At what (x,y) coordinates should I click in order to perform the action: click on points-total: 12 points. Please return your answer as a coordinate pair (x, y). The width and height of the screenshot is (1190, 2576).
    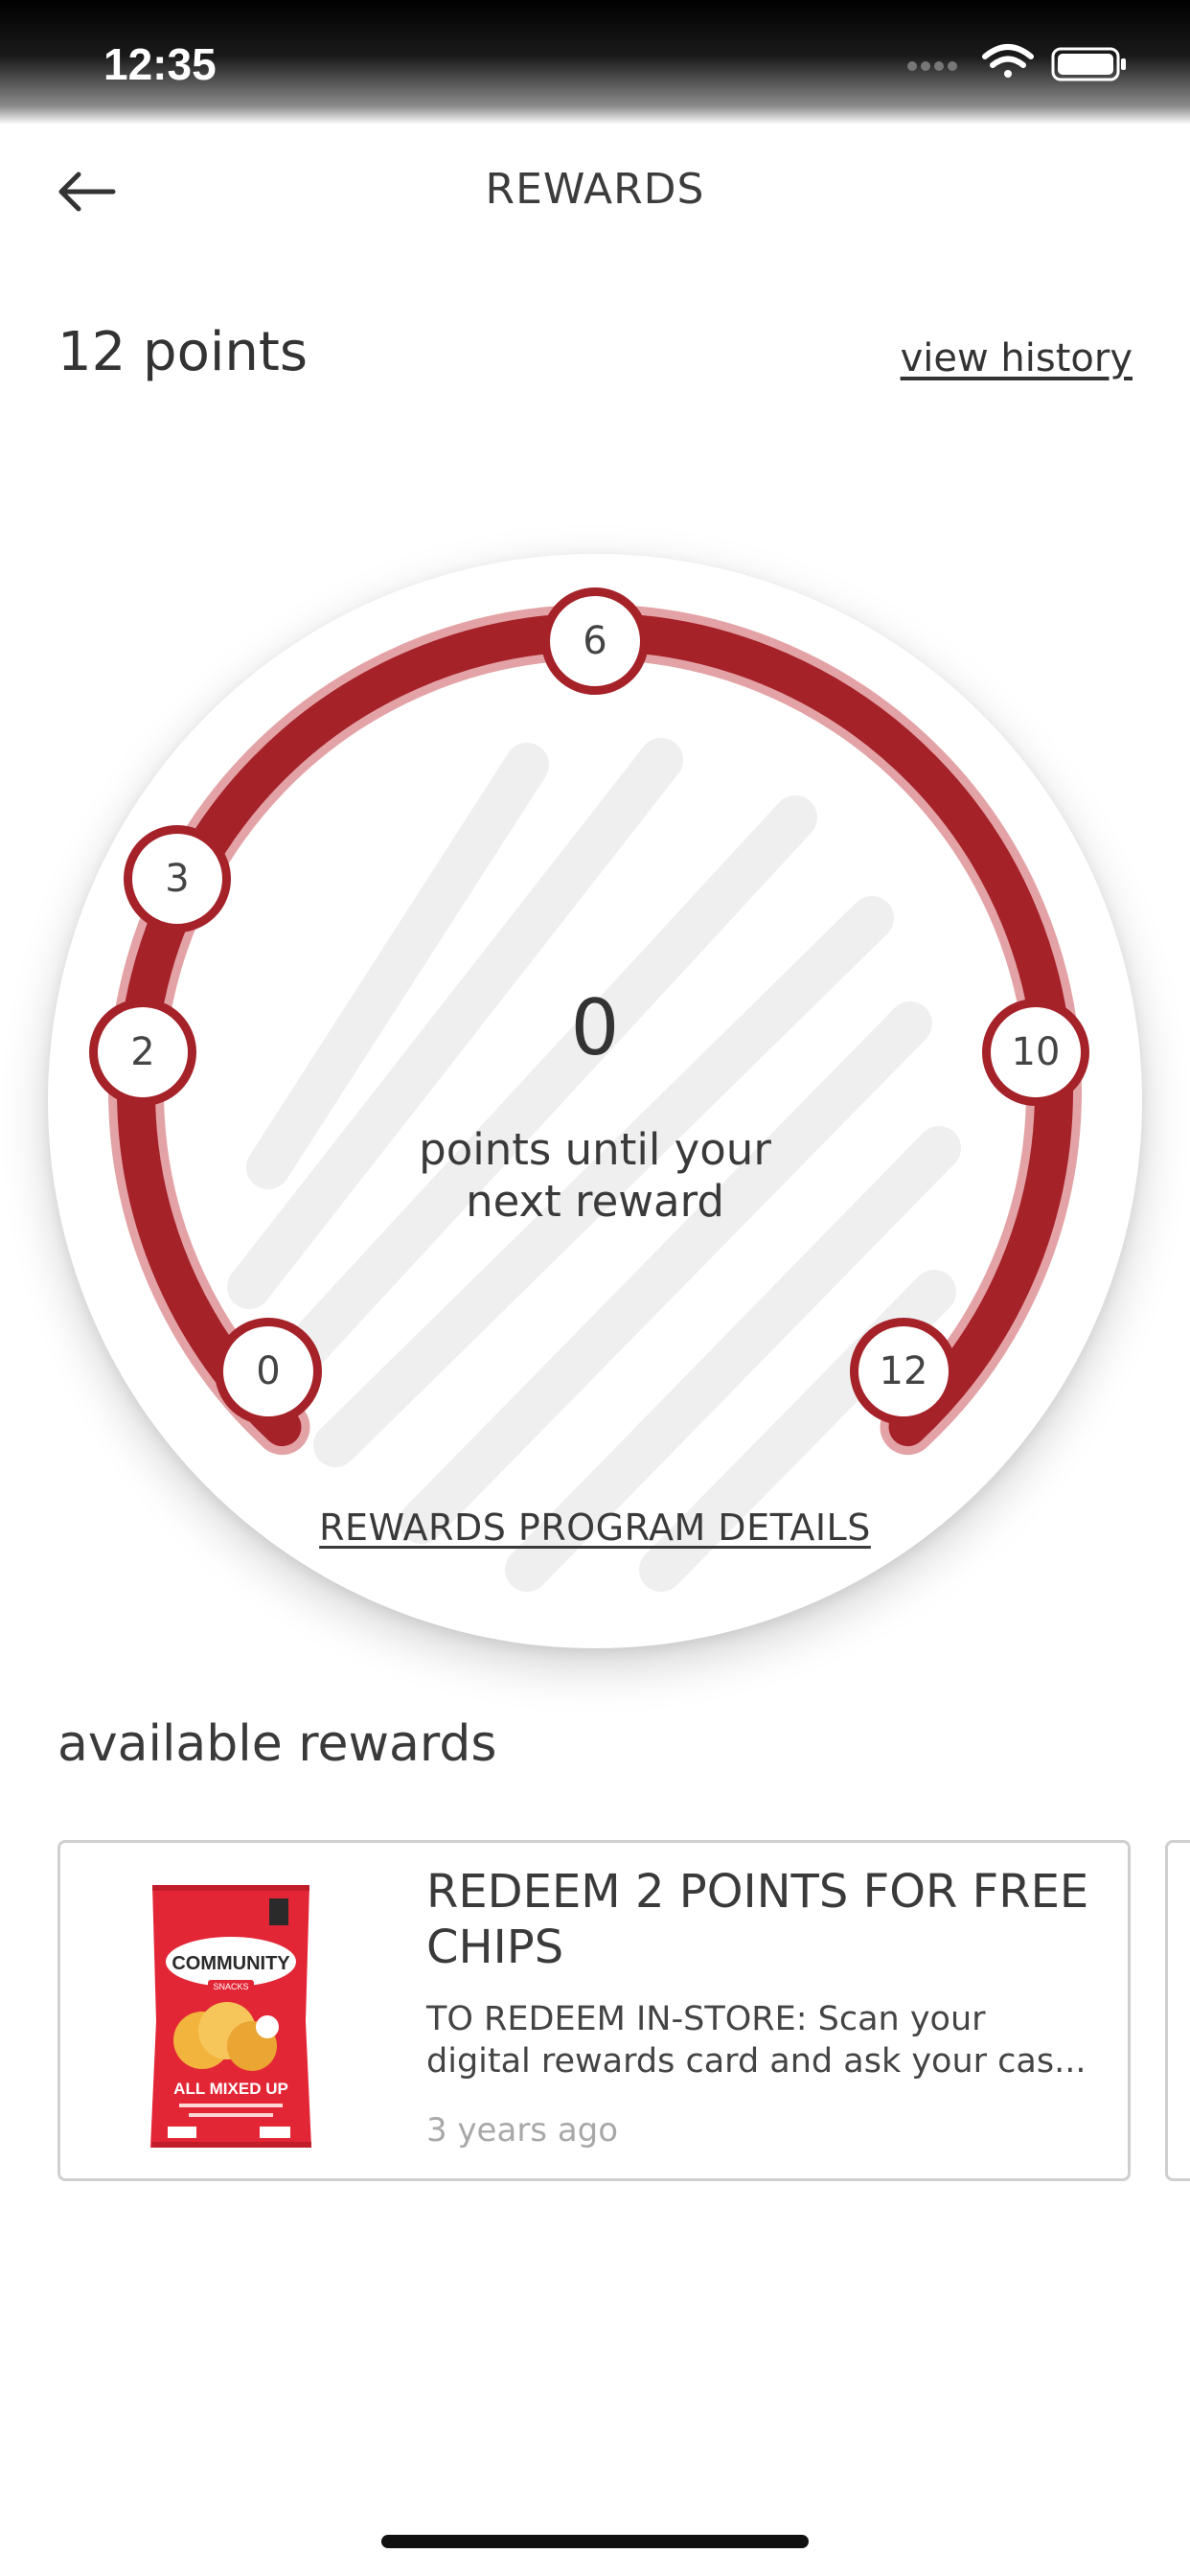
    Looking at the image, I should click on (183, 352).